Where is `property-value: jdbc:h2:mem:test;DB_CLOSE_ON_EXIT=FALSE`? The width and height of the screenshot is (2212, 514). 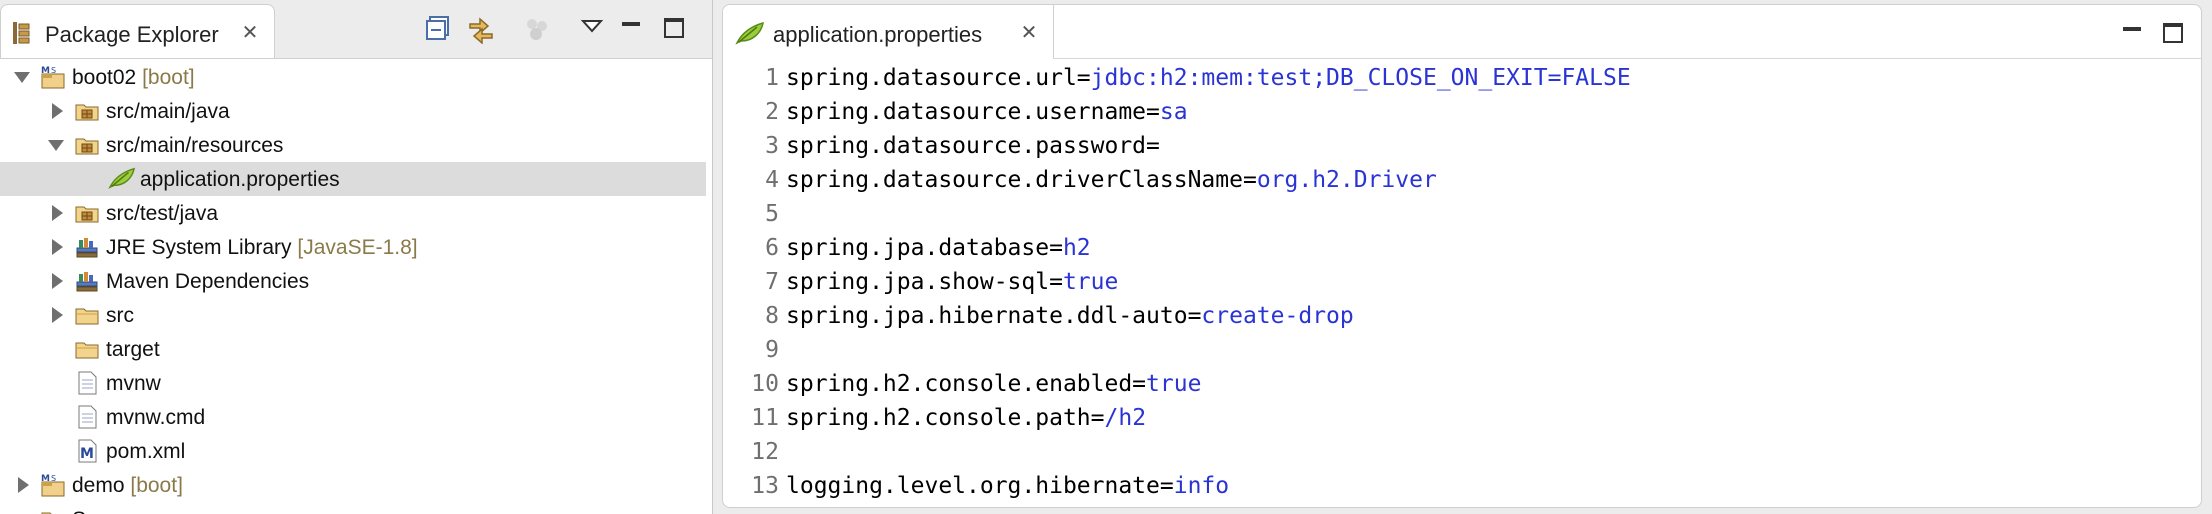 property-value: jdbc:h2:mem:test;DB_CLOSE_ON_EXIT=FALSE is located at coordinates (1360, 78).